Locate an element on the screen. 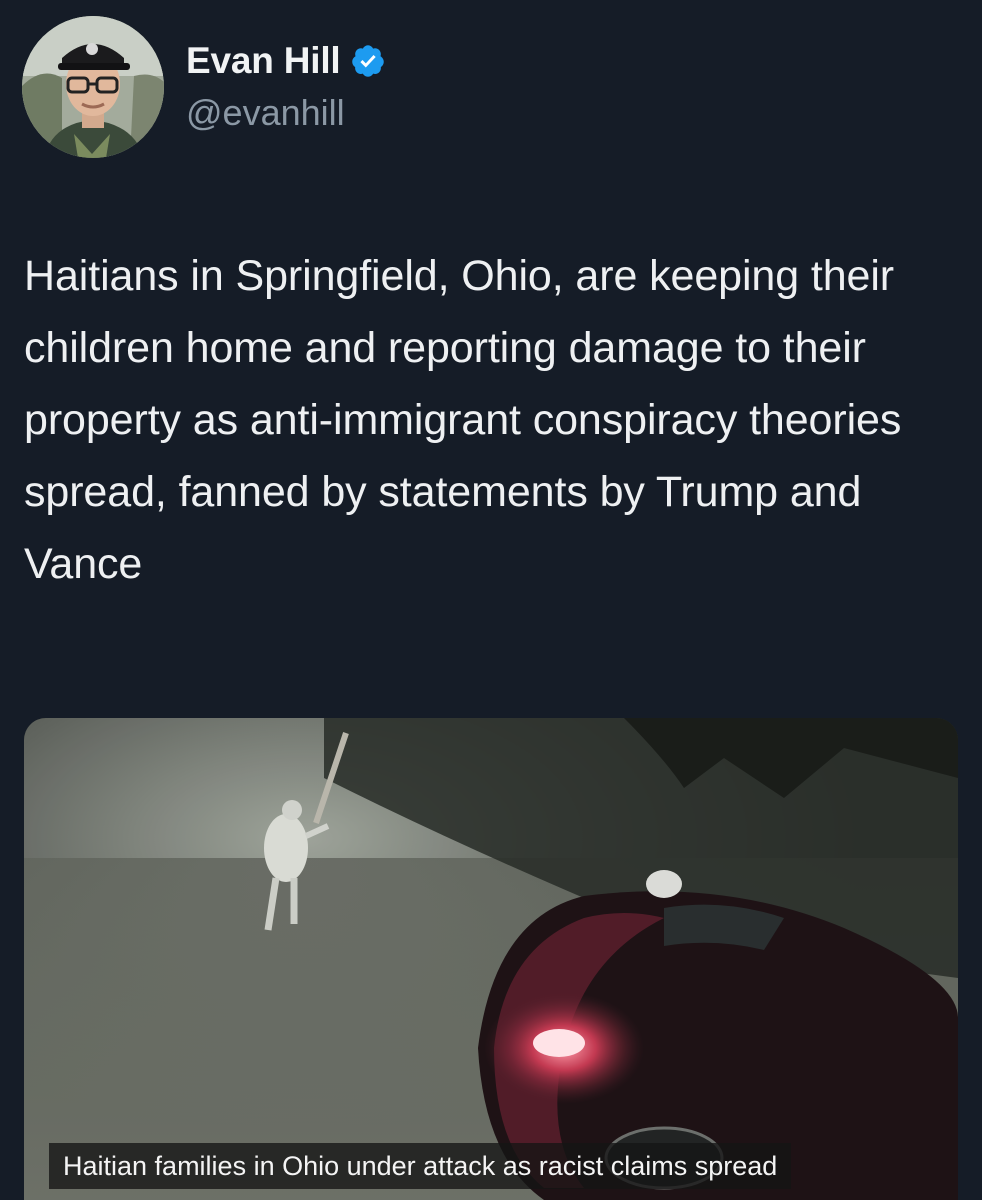 This screenshot has width=982, height=1200. avatar-image is located at coordinates (93, 87).